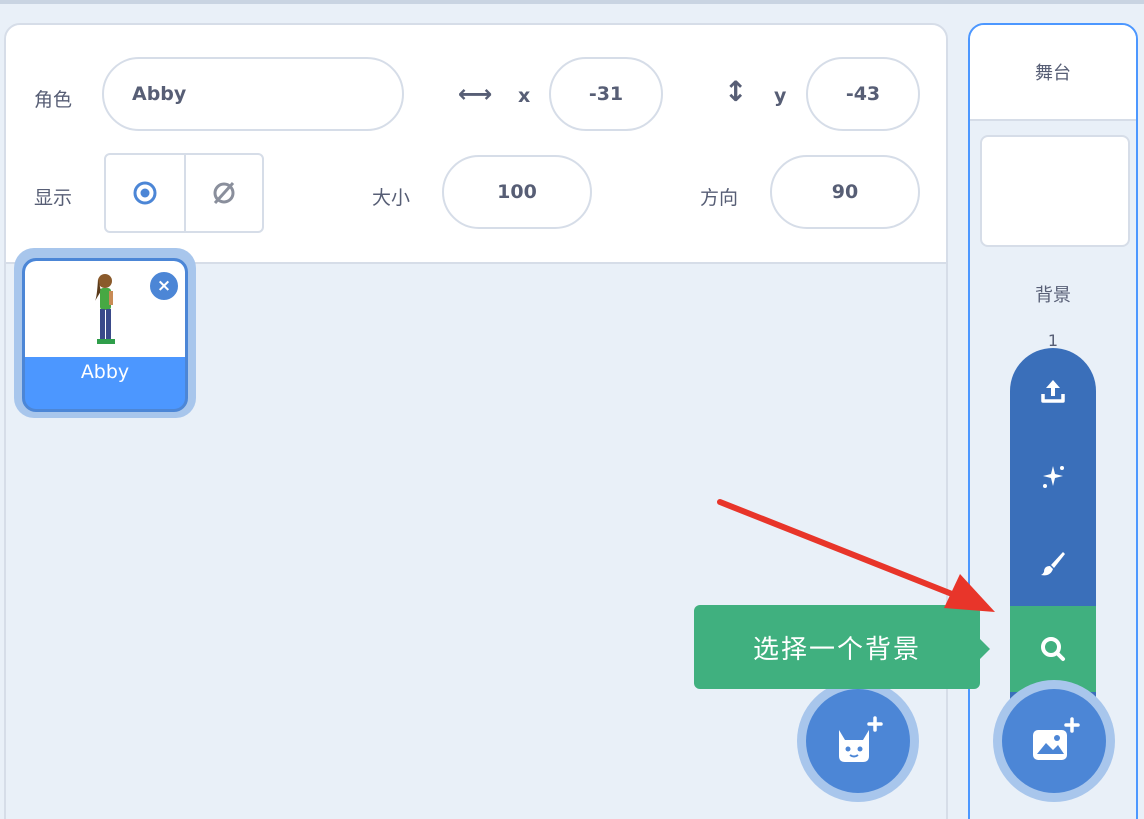 The width and height of the screenshot is (1144, 819). I want to click on show-visible-button, so click(145, 193).